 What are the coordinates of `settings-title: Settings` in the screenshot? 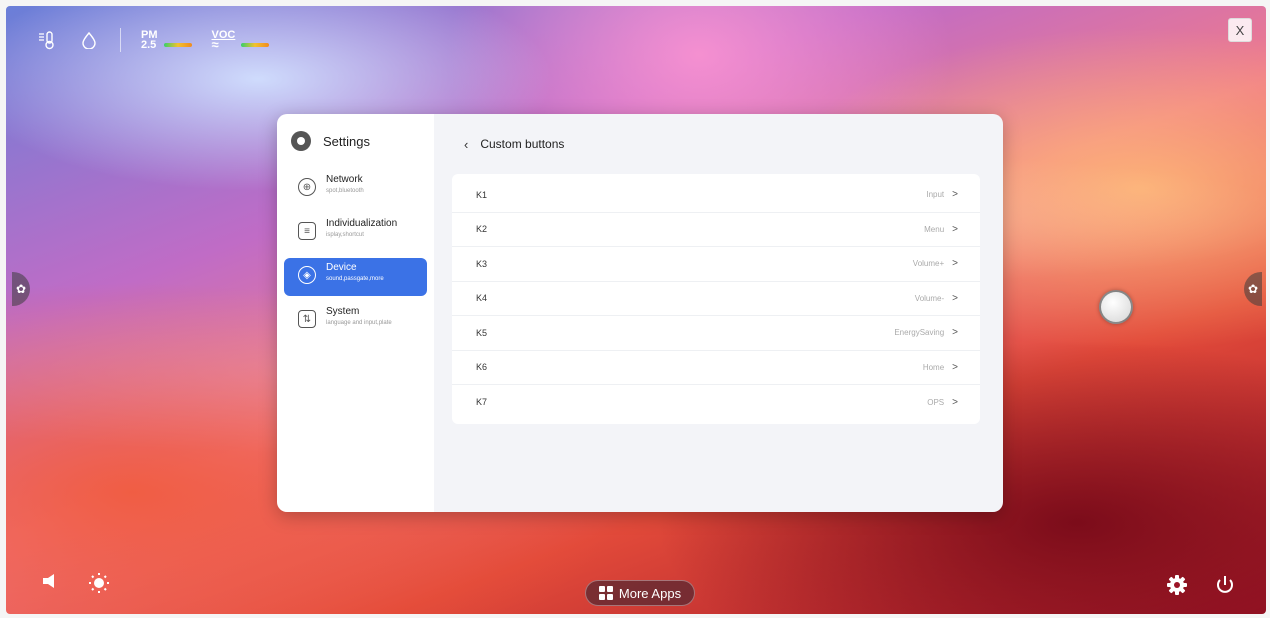 It's located at (346, 141).